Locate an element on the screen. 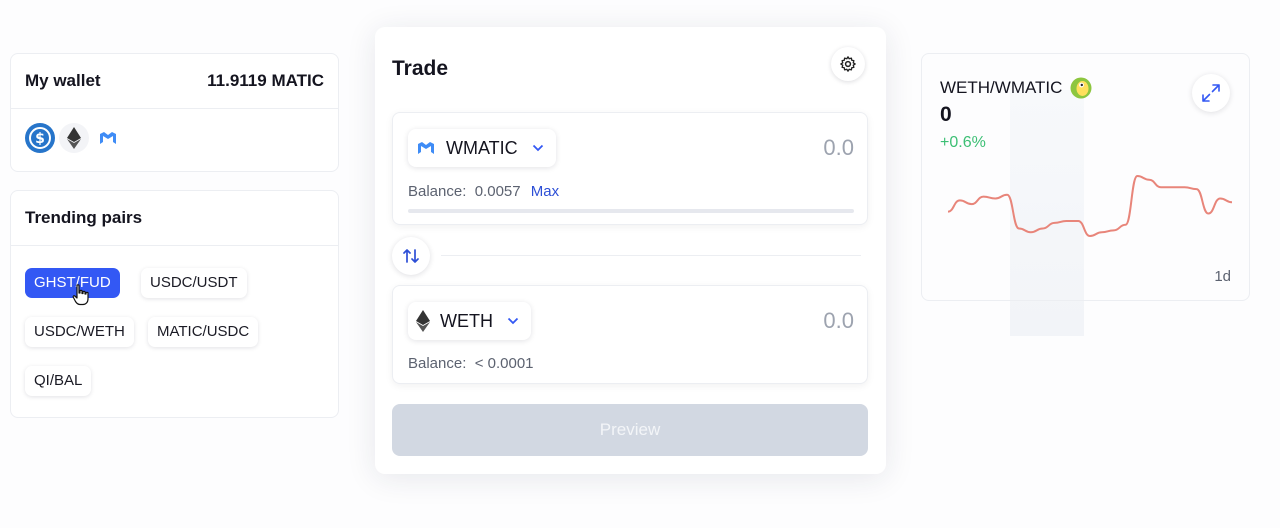 This screenshot has width=1280, height=528. chart-change: +0.6% is located at coordinates (963, 142).